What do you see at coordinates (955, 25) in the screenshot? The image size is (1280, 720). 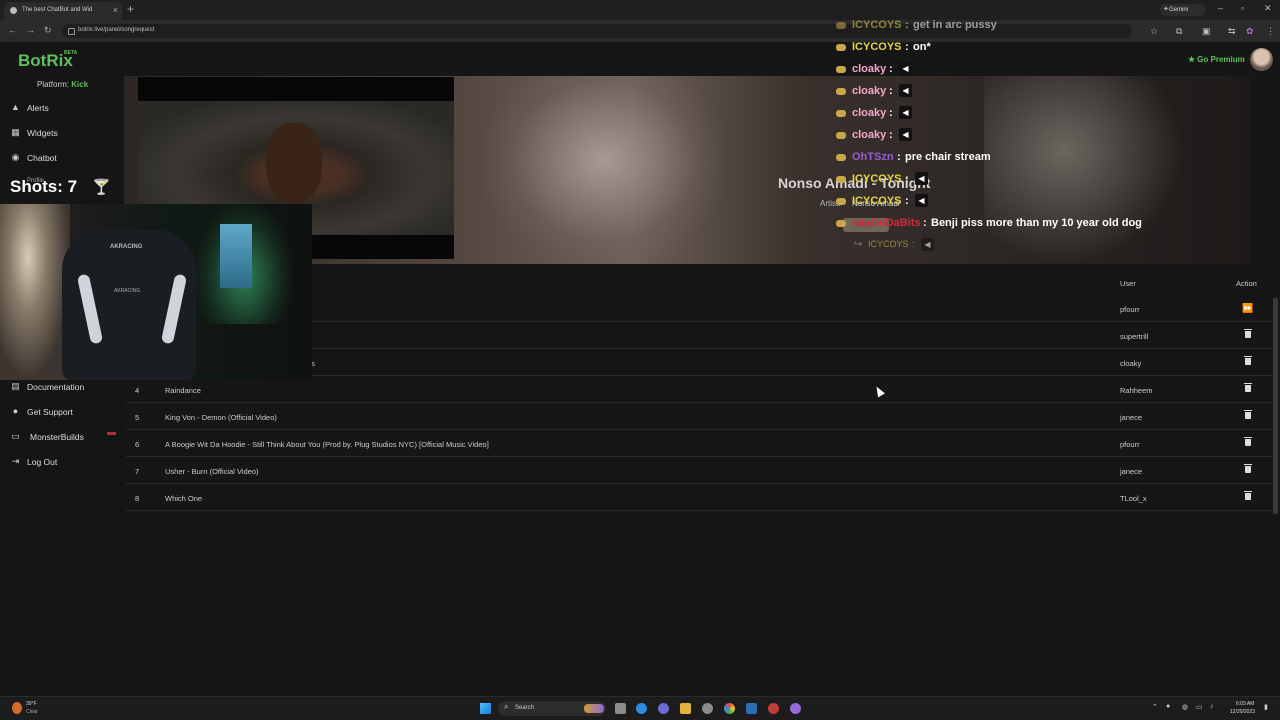 I see `chat-text: get in arc pussy` at bounding box center [955, 25].